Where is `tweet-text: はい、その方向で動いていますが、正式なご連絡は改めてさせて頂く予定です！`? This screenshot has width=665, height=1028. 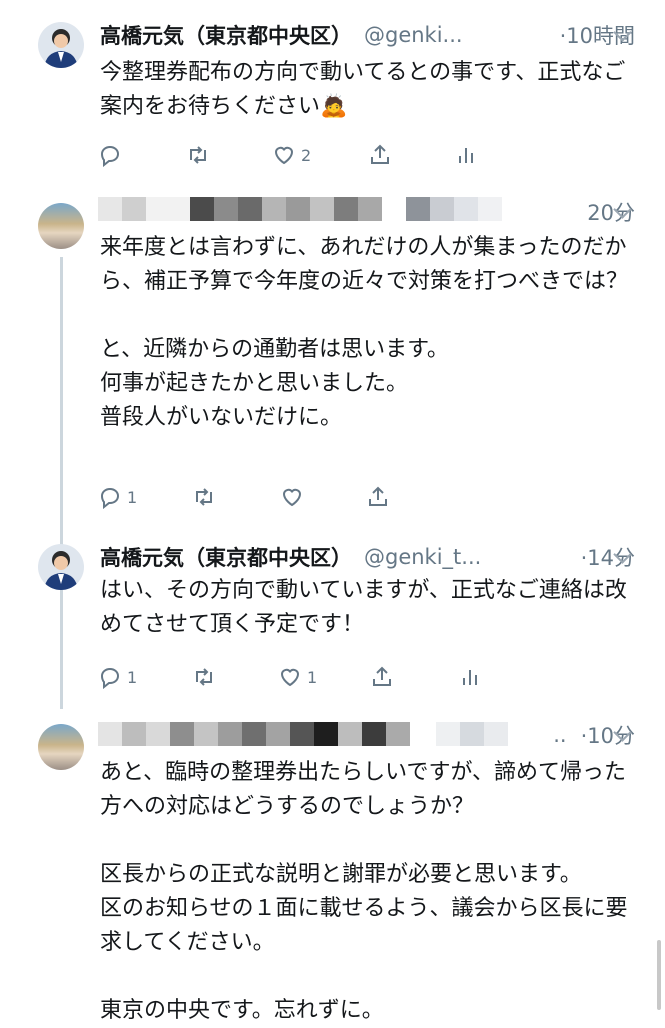 tweet-text: はい、その方向で動いていますが、正式なご連絡は改めてさせて頂く予定です！ is located at coordinates (363, 607).